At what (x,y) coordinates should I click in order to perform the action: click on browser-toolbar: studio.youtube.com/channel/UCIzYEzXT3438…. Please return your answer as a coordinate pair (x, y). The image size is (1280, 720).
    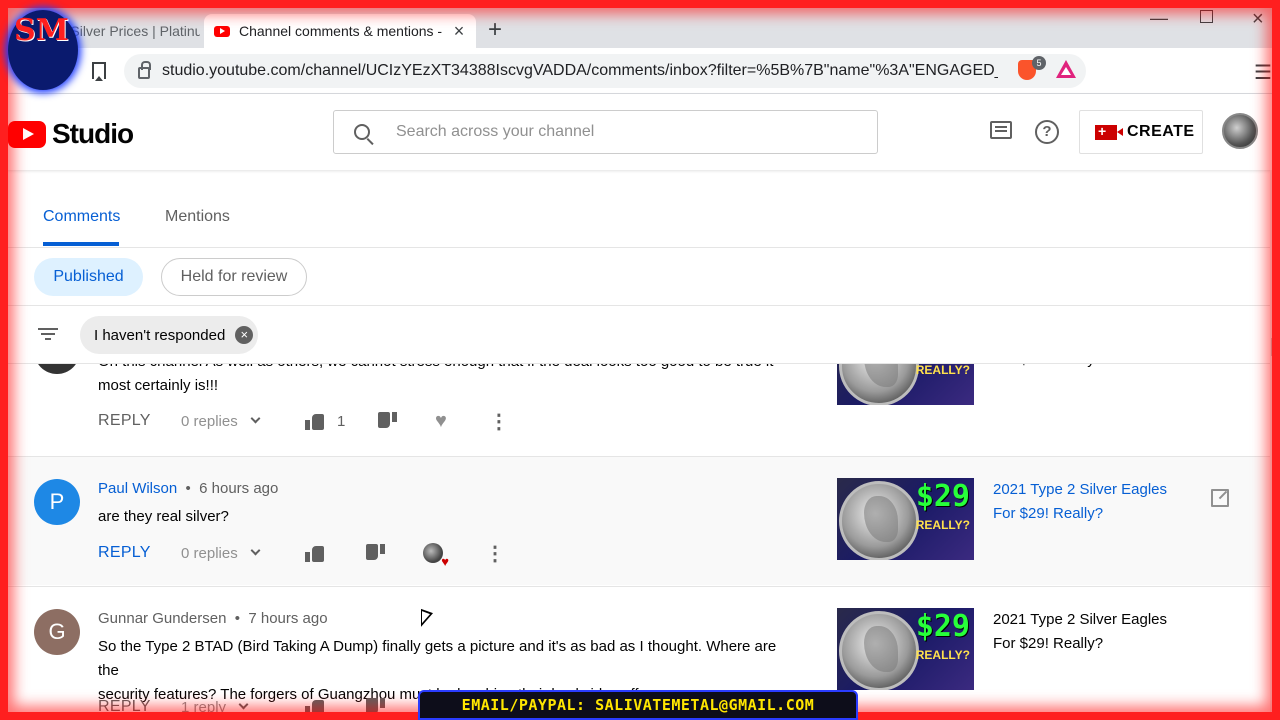
    Looking at the image, I should click on (640, 71).